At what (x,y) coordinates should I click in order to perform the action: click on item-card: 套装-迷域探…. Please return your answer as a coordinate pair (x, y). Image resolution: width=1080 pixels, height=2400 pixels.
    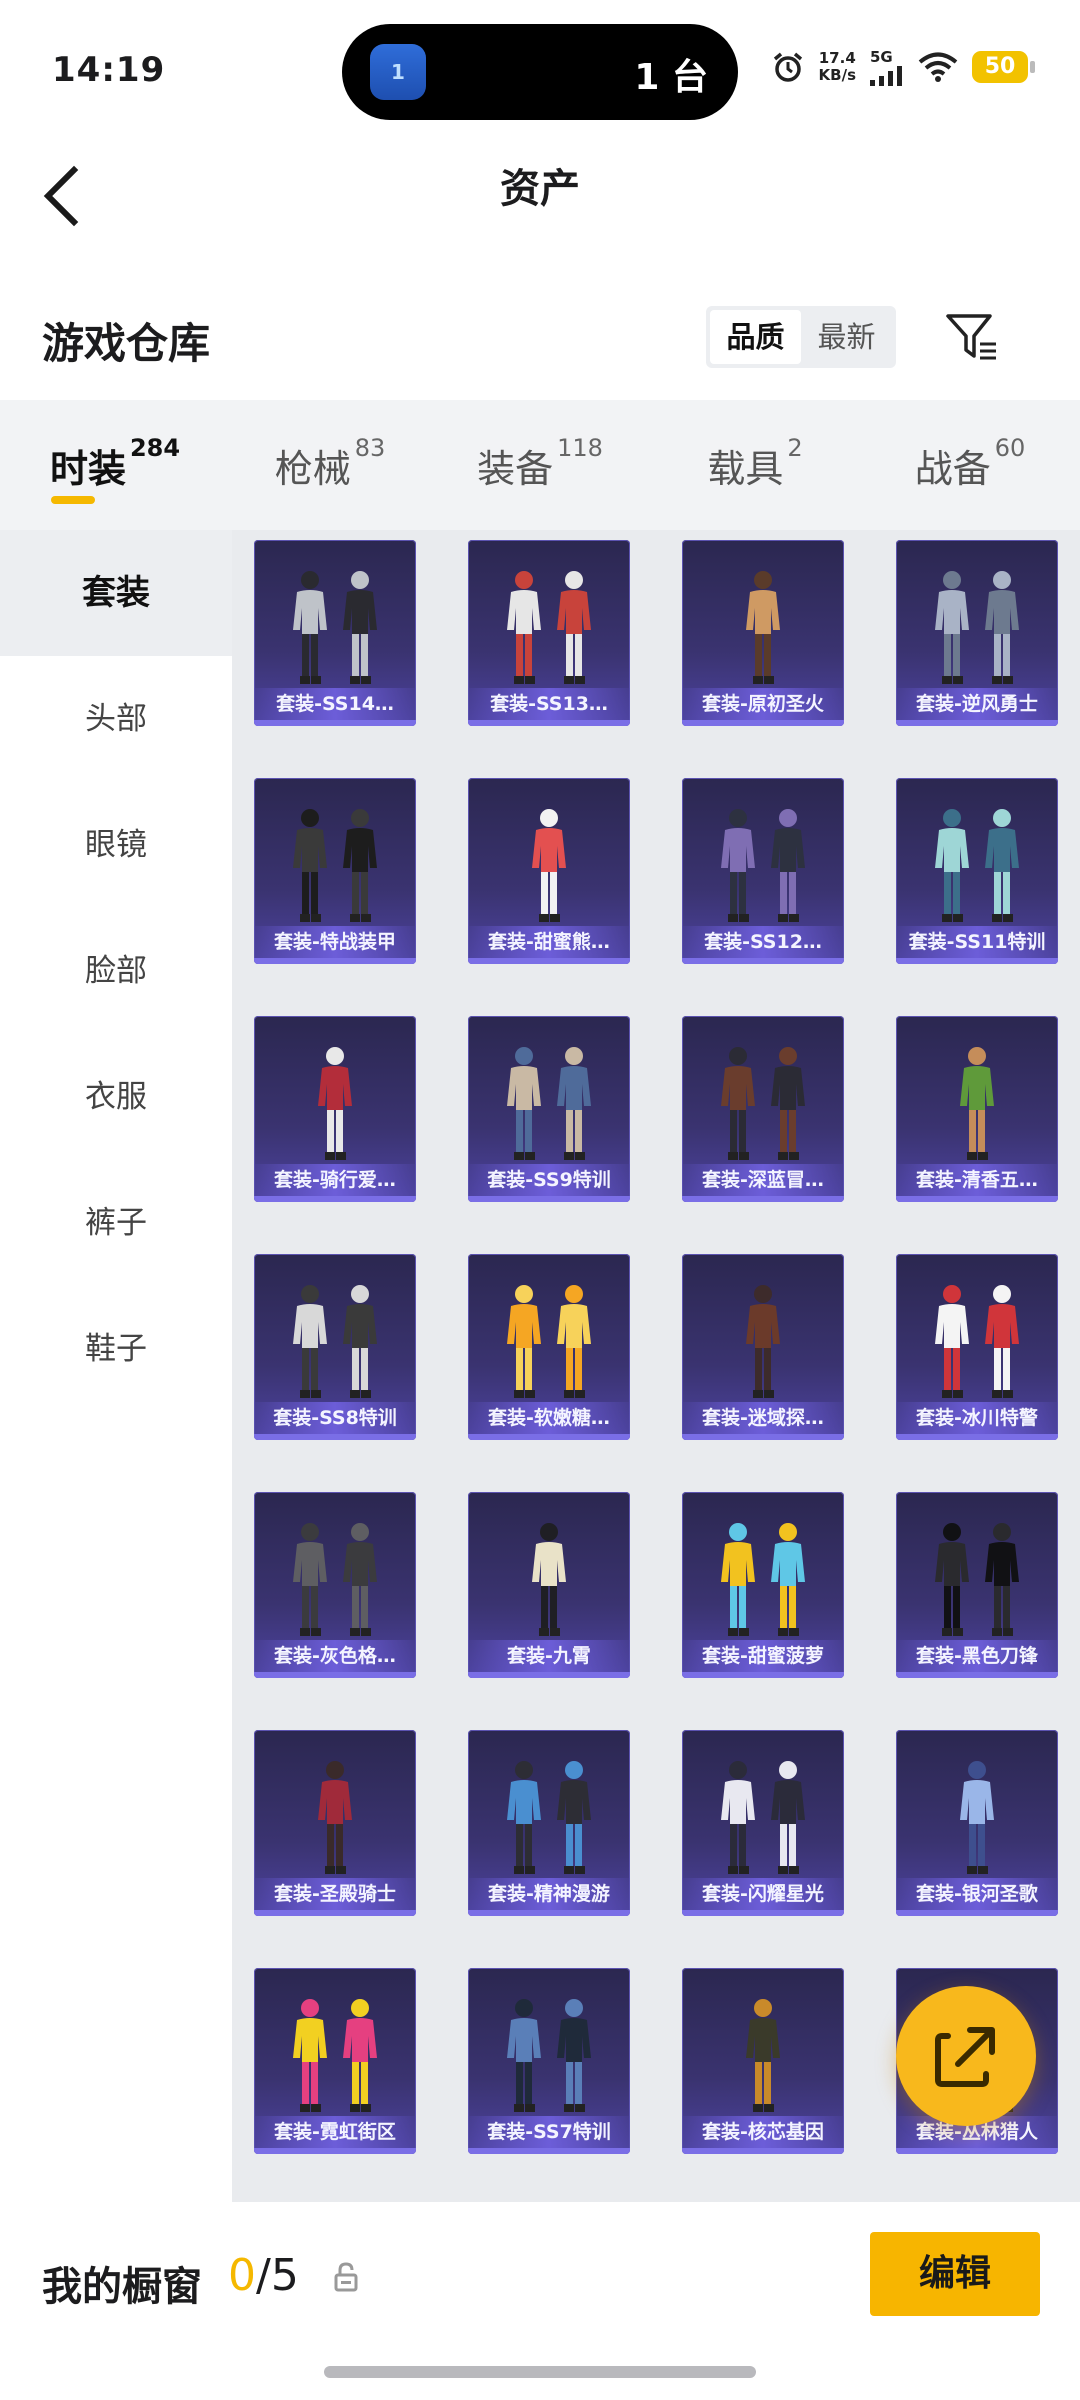
    Looking at the image, I should click on (763, 1347).